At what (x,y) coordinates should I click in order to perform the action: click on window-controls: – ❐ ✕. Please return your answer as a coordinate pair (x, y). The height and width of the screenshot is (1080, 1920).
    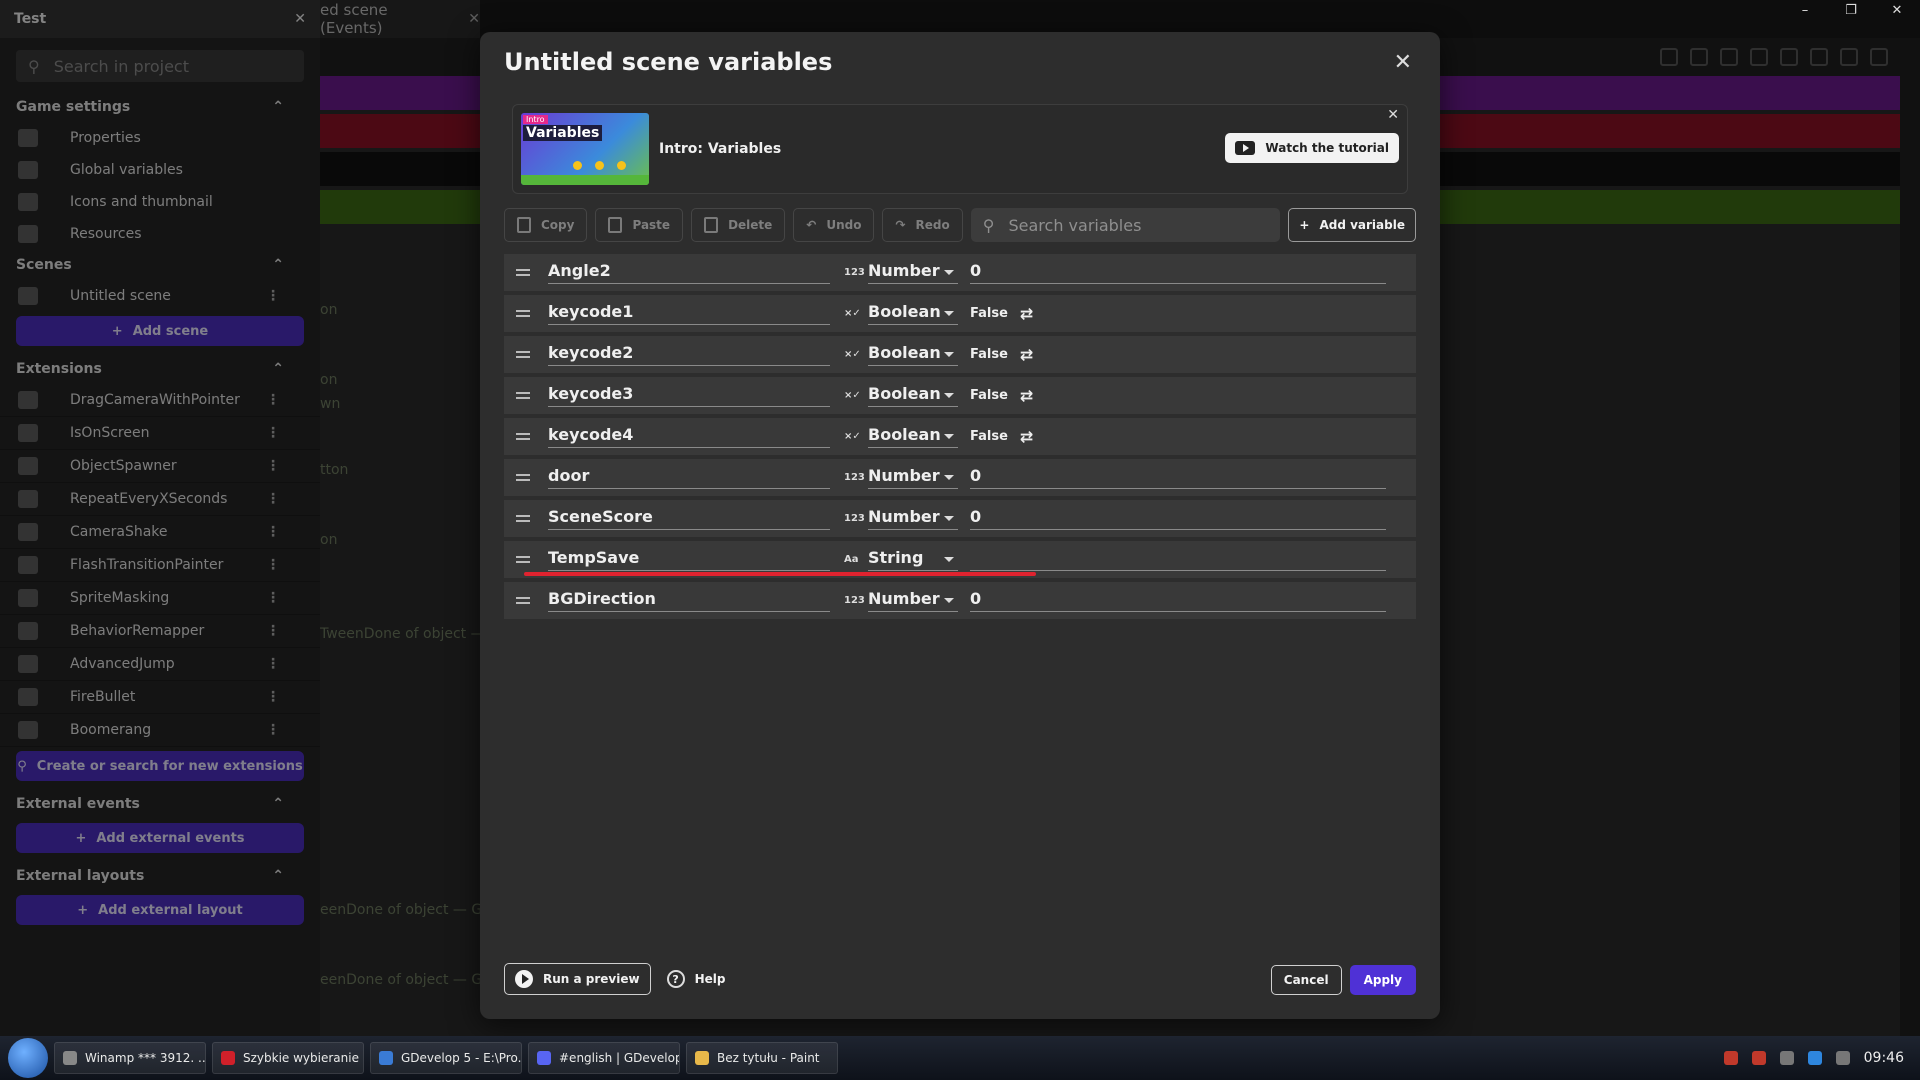
    Looking at the image, I should click on (1851, 10).